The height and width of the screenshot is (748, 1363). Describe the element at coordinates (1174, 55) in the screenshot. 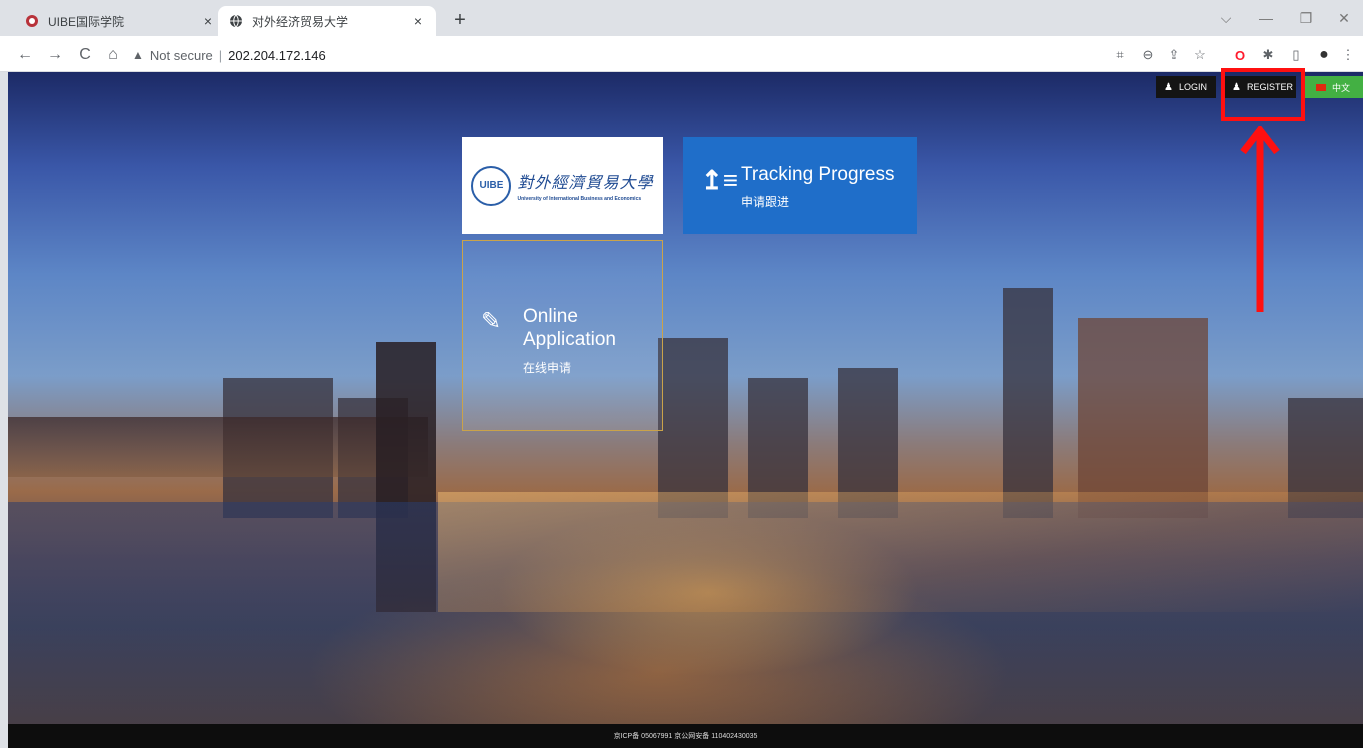

I see `share-icon: ⇪` at that location.